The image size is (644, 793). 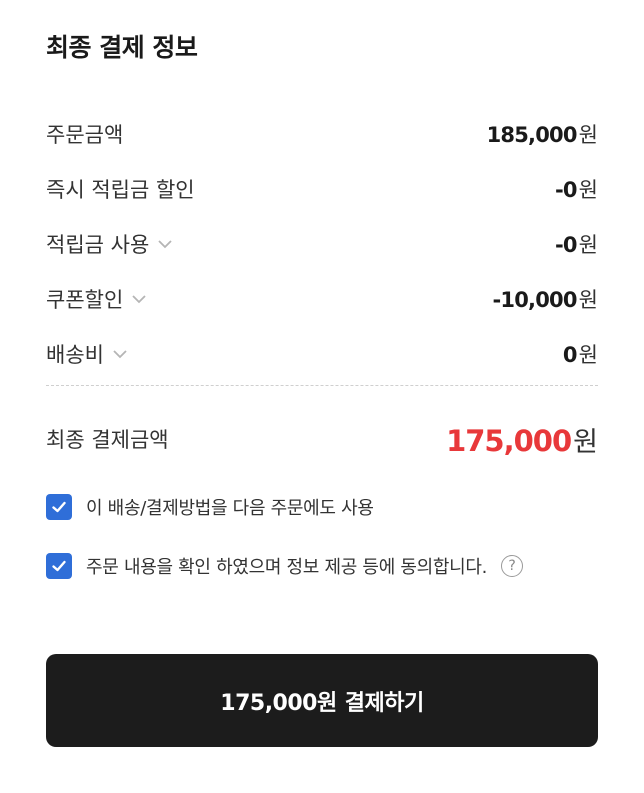 What do you see at coordinates (322, 385) in the screenshot?
I see `dashed-divider` at bounding box center [322, 385].